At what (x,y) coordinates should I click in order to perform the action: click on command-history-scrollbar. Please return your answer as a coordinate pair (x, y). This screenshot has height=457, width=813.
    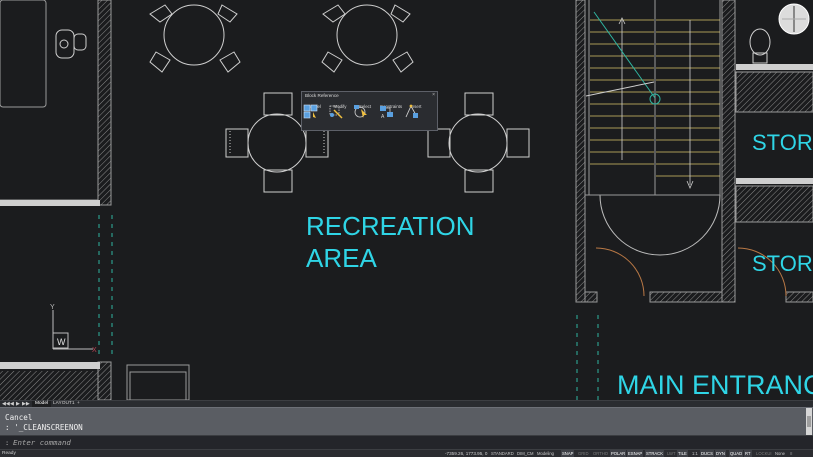
    Looking at the image, I should click on (809, 421).